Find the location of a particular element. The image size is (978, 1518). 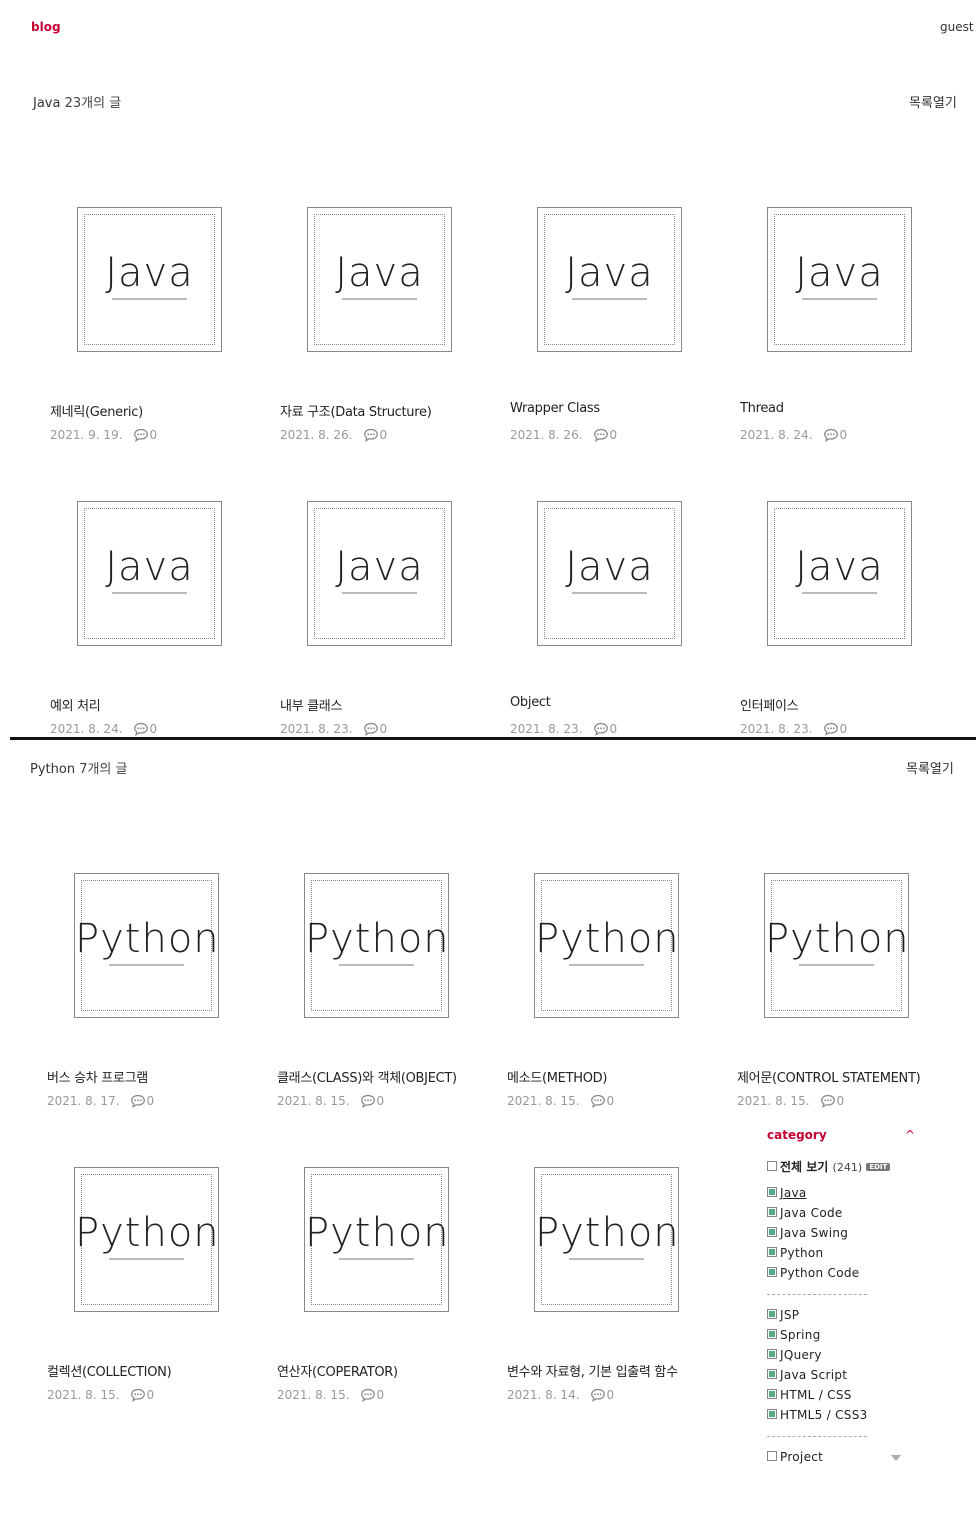

post-title: 변수와 자료형, 기본 입출력 함수 is located at coordinates (617, 1370).